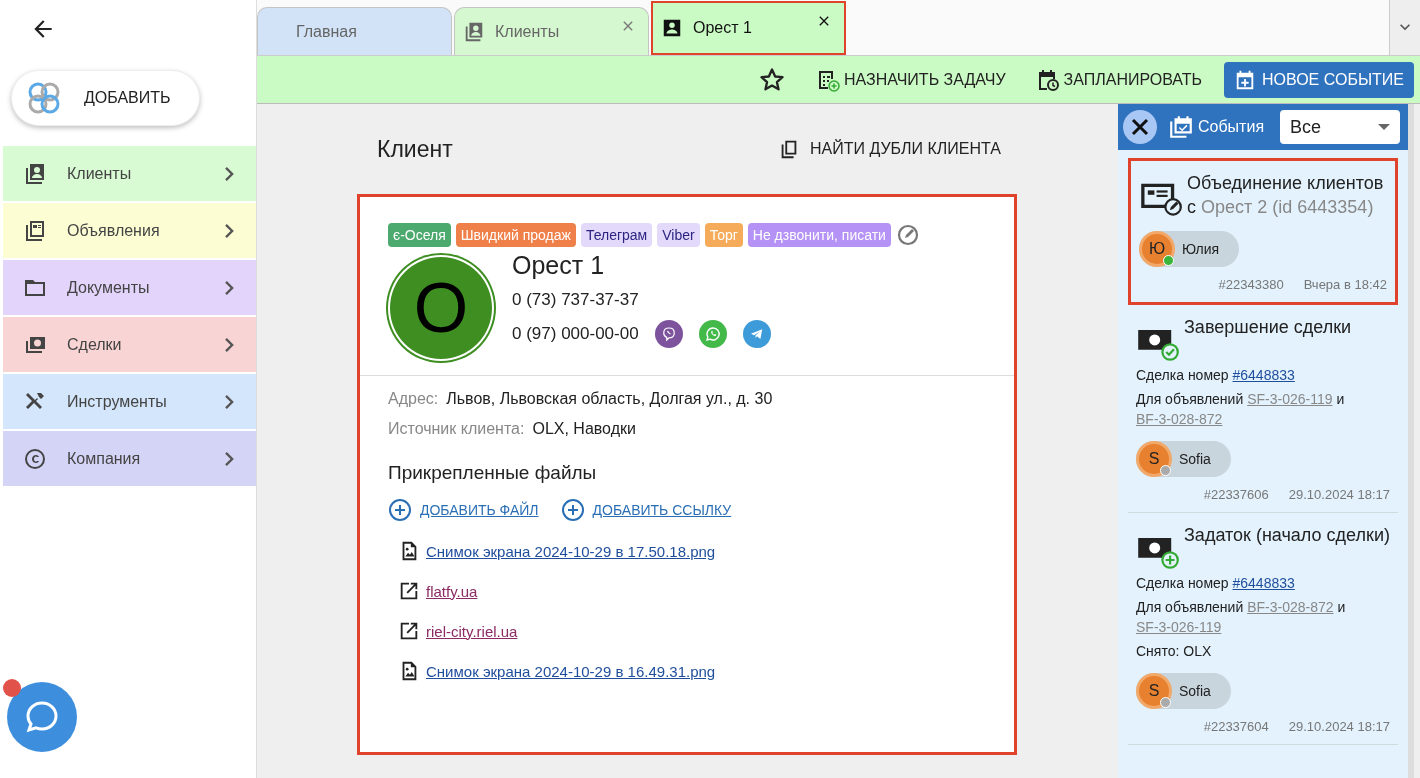 The image size is (1420, 778). I want to click on file-link: Снимок экрана 2024-10-29 в 17.50.18.png, so click(571, 551).